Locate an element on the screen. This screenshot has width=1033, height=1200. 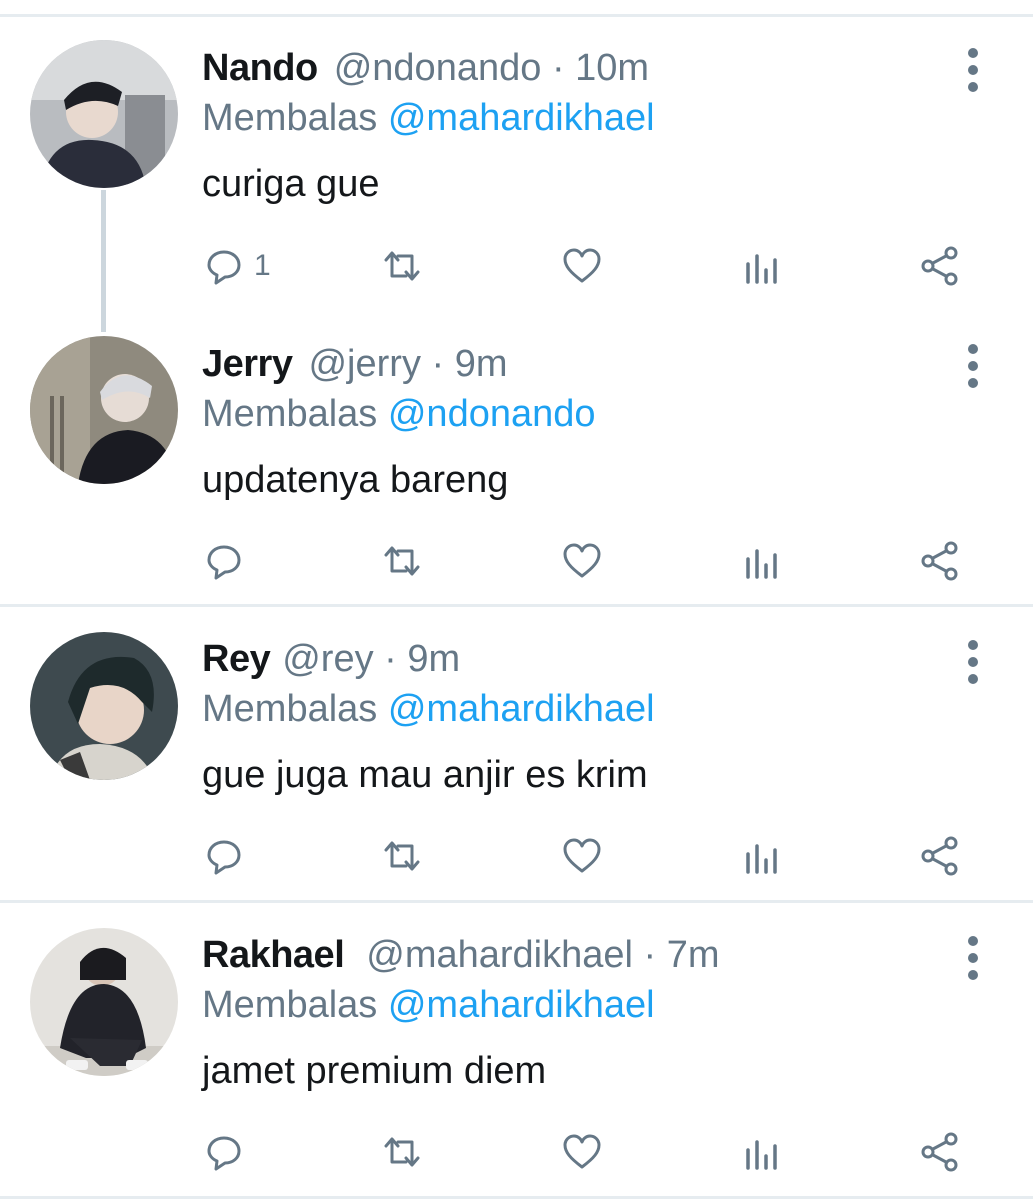
tweet-time: · 7m is located at coordinates (682, 955).